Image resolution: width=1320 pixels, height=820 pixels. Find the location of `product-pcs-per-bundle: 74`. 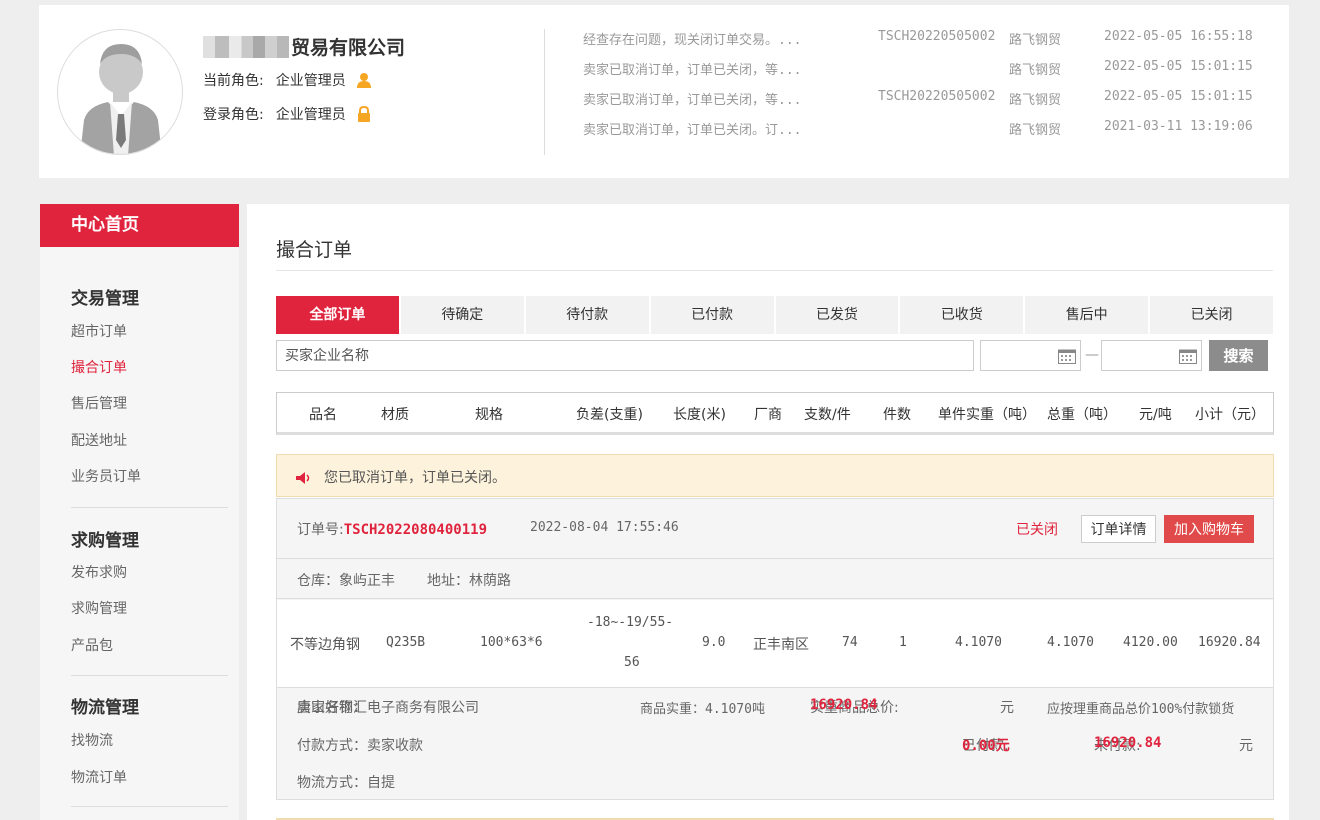

product-pcs-per-bundle: 74 is located at coordinates (850, 642).